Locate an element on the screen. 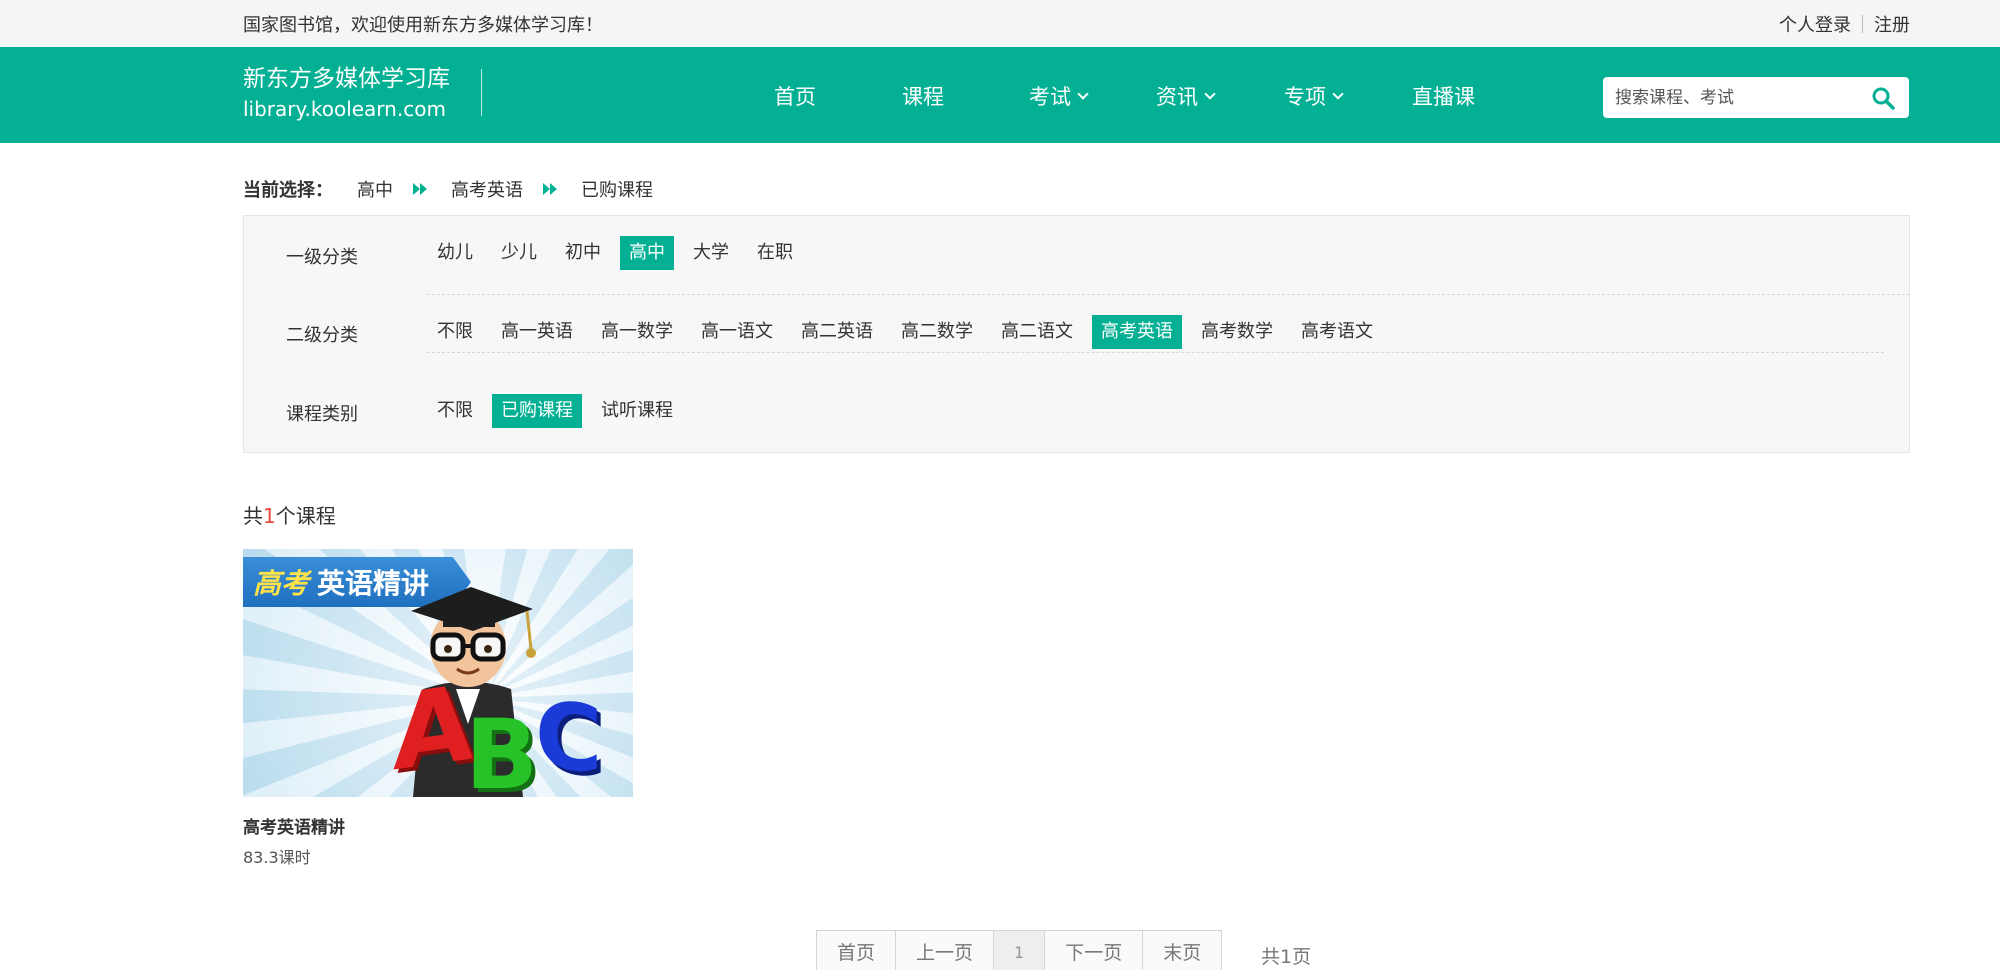 Image resolution: width=2000 pixels, height=970 pixels. last-page-button: 末页 is located at coordinates (1182, 950).